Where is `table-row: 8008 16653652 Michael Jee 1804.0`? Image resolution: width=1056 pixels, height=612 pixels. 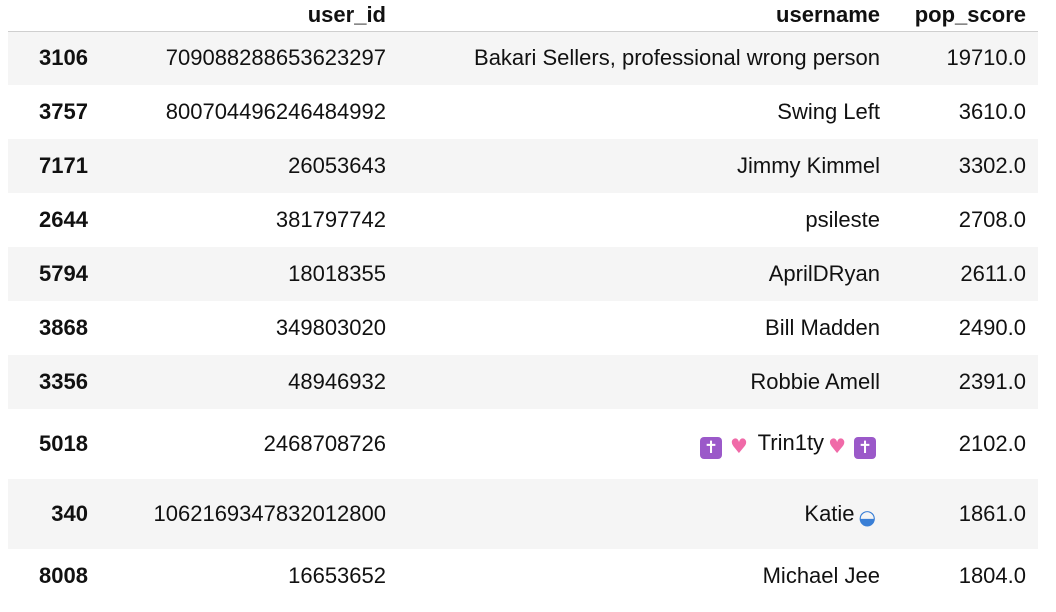
table-row: 8008 16653652 Michael Jee 1804.0 is located at coordinates (523, 576).